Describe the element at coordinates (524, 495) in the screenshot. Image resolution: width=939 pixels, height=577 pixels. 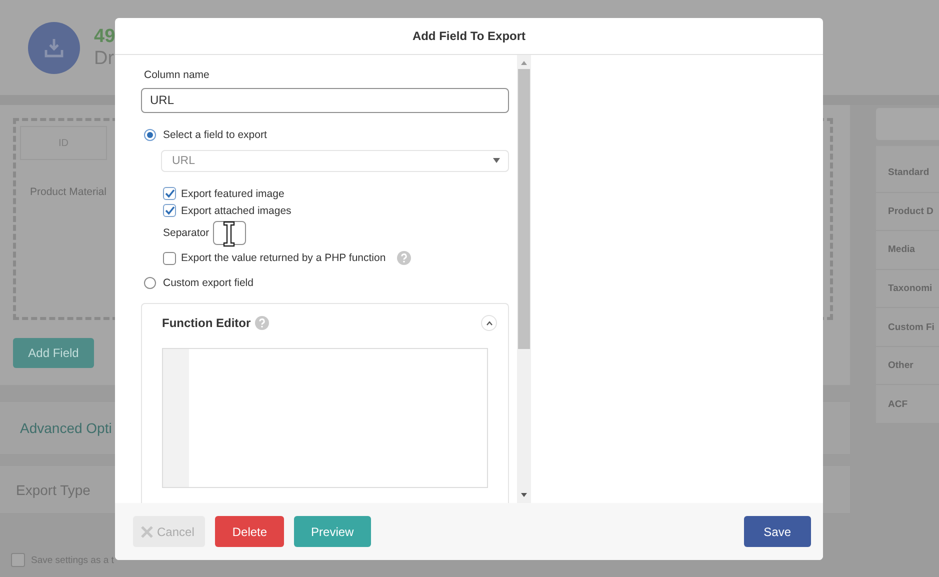
I see `scroll-down-icon` at that location.